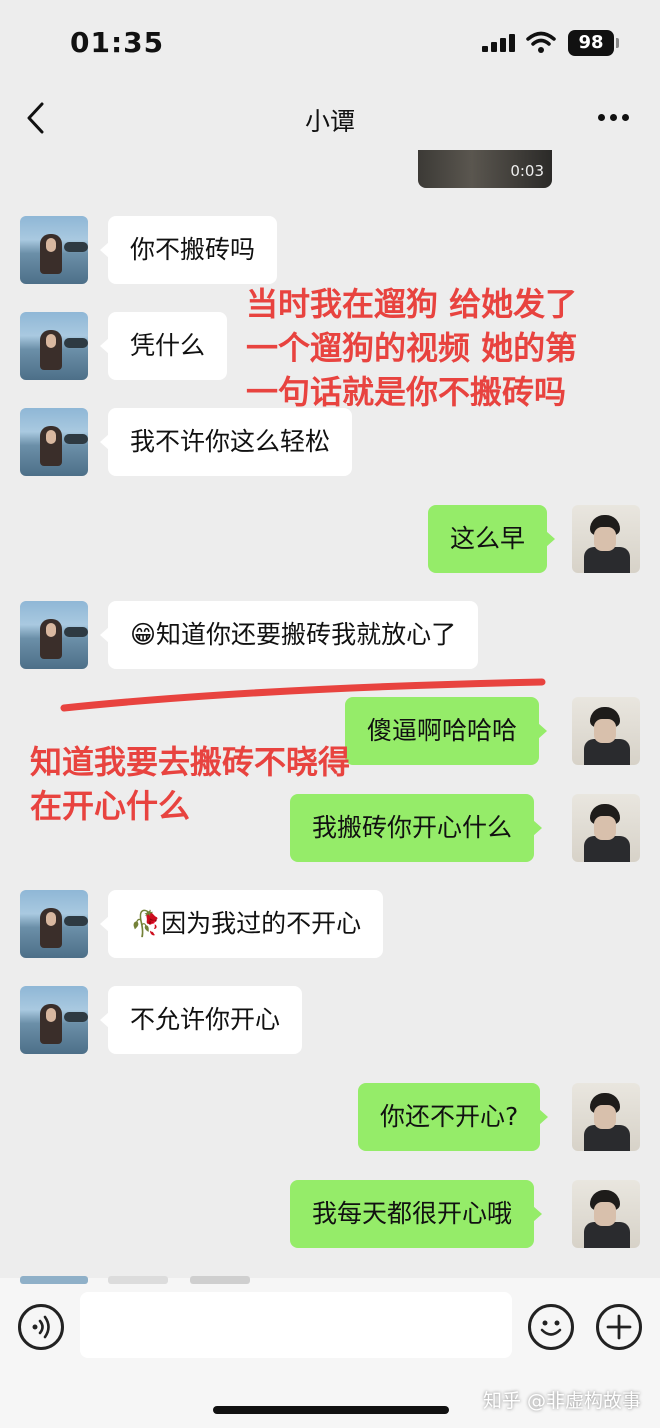  Describe the element at coordinates (485, 169) in the screenshot. I see `video-message: 0:03` at that location.